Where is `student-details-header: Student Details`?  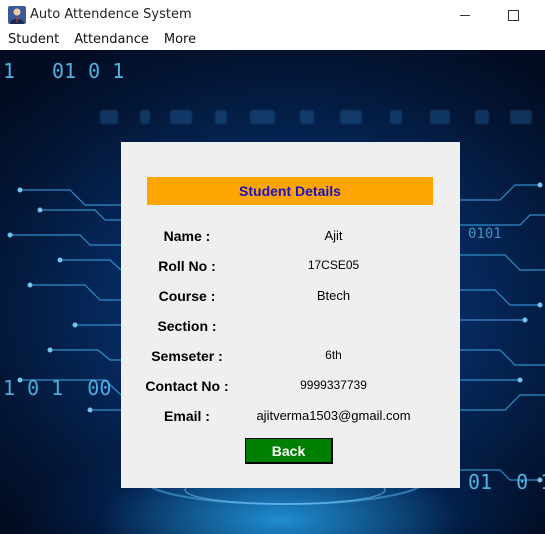 student-details-header: Student Details is located at coordinates (290, 191).